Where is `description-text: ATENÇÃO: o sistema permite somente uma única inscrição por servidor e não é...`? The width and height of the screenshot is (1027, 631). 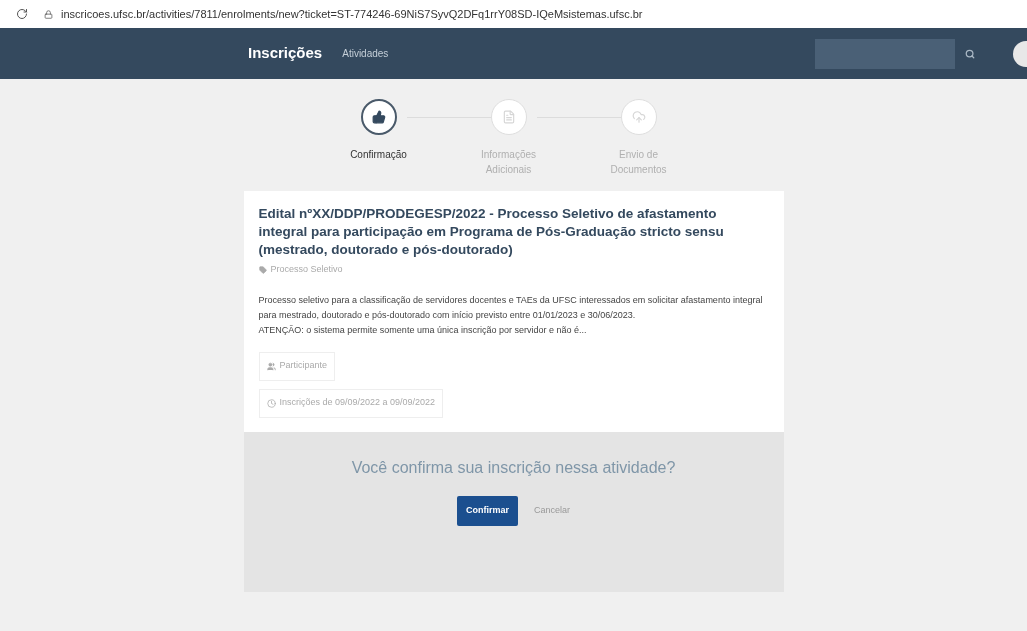
description-text: ATENÇÃO: o sistema permite somente uma única inscrição por servidor e não é... is located at coordinates (423, 330).